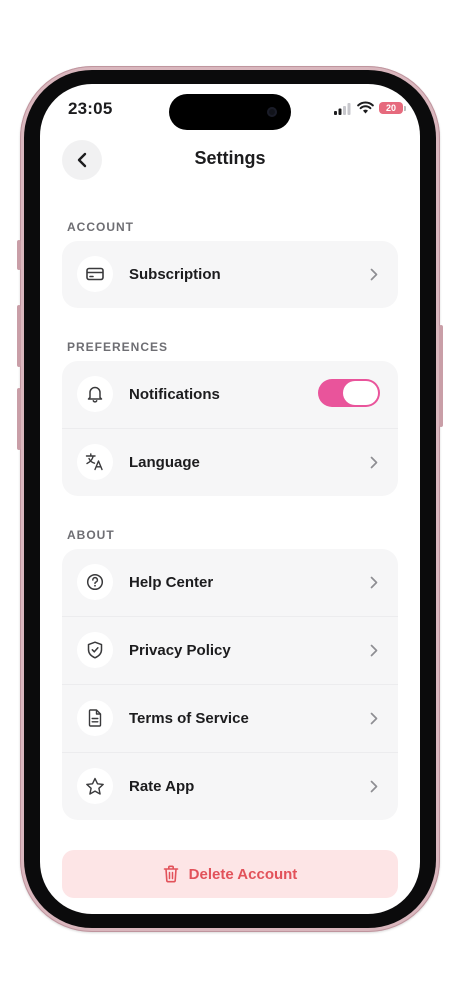  Describe the element at coordinates (405, 108) in the screenshot. I see `battery-tip` at that location.